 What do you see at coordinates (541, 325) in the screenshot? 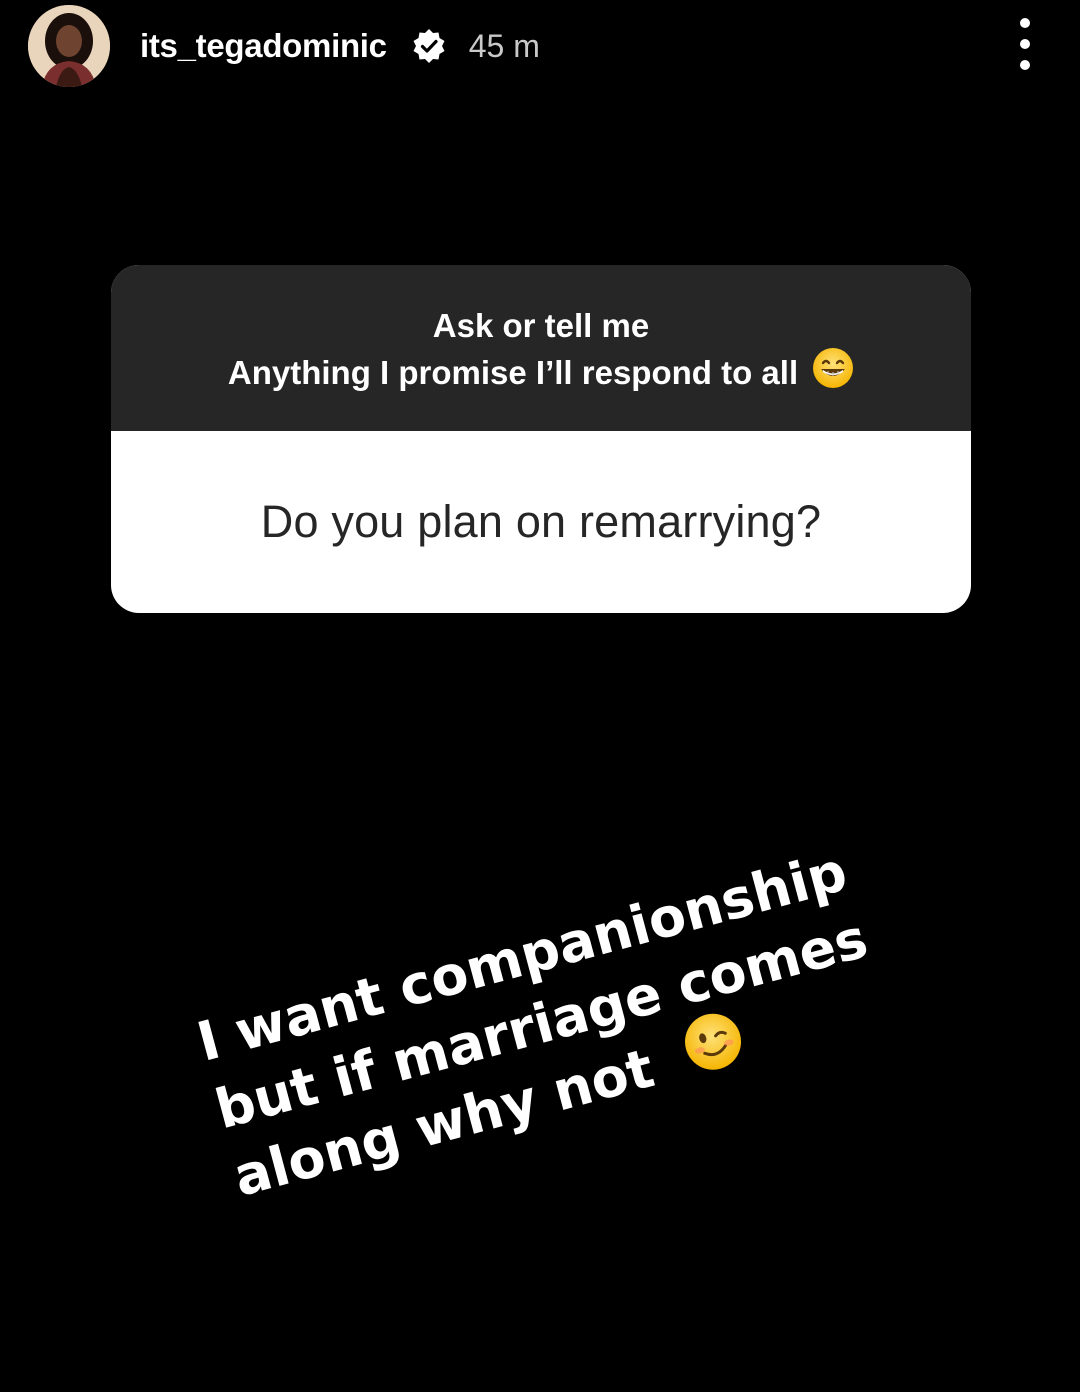
I see `prompt-line-1: Ask or tell me` at bounding box center [541, 325].